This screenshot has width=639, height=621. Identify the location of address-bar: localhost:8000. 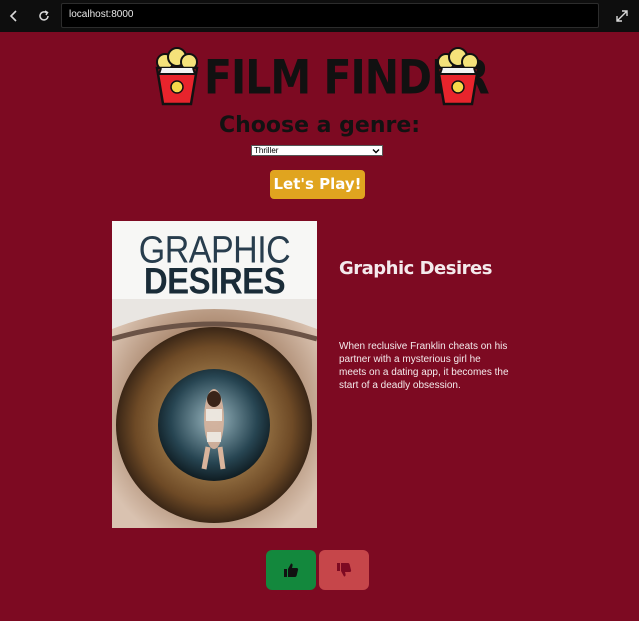
(330, 15).